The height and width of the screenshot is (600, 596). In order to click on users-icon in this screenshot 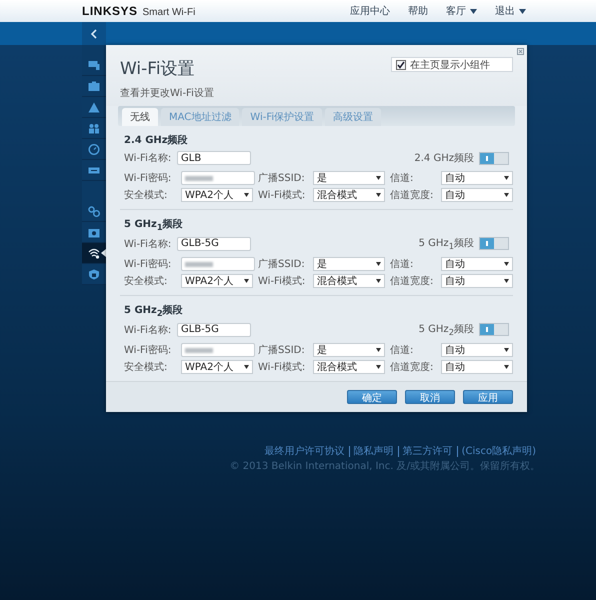, I will do `click(94, 128)`.